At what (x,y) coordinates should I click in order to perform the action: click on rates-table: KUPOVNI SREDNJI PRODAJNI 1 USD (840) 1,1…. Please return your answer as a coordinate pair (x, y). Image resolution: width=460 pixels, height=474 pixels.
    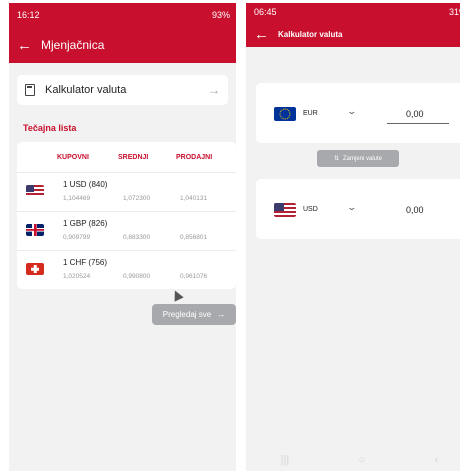
    Looking at the image, I should click on (126, 215).